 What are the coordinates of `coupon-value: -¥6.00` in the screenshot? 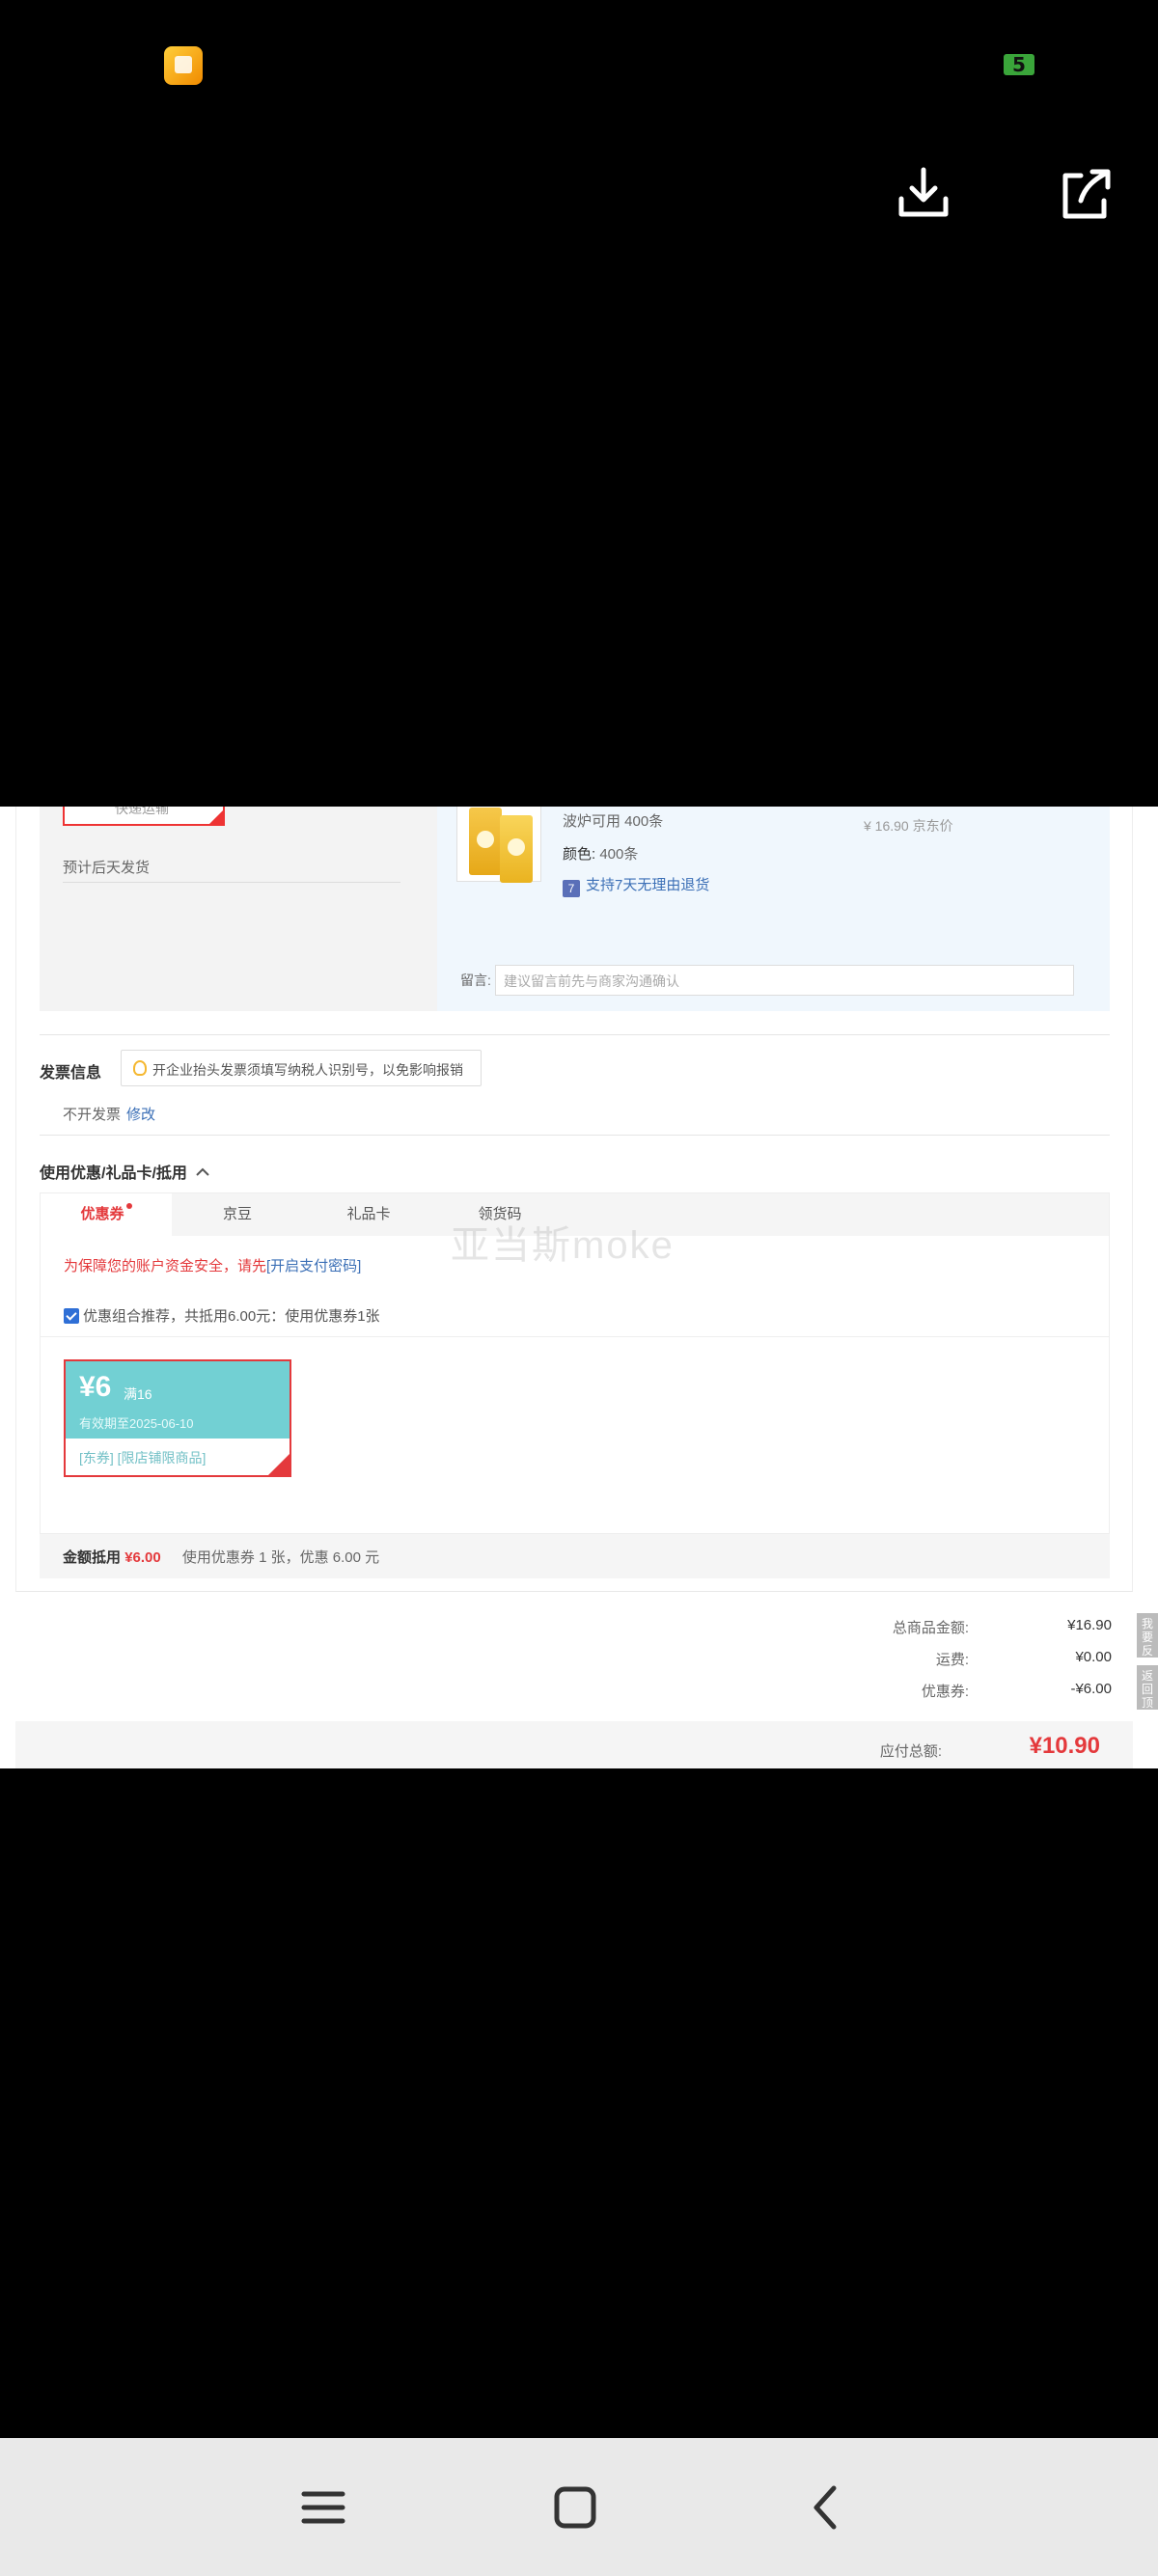 It's located at (1091, 1689).